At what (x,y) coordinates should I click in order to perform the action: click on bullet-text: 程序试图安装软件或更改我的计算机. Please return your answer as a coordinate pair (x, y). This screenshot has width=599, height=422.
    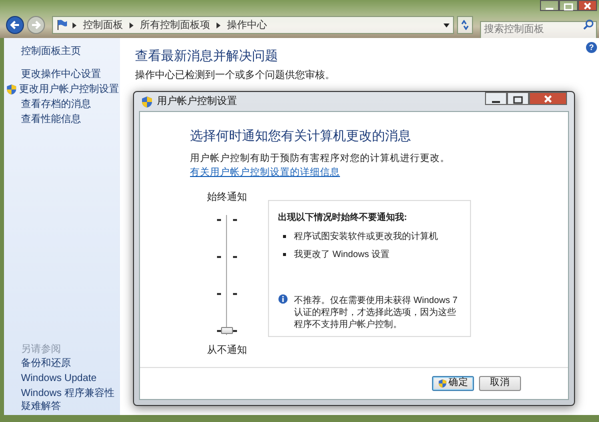
    Looking at the image, I should click on (366, 236).